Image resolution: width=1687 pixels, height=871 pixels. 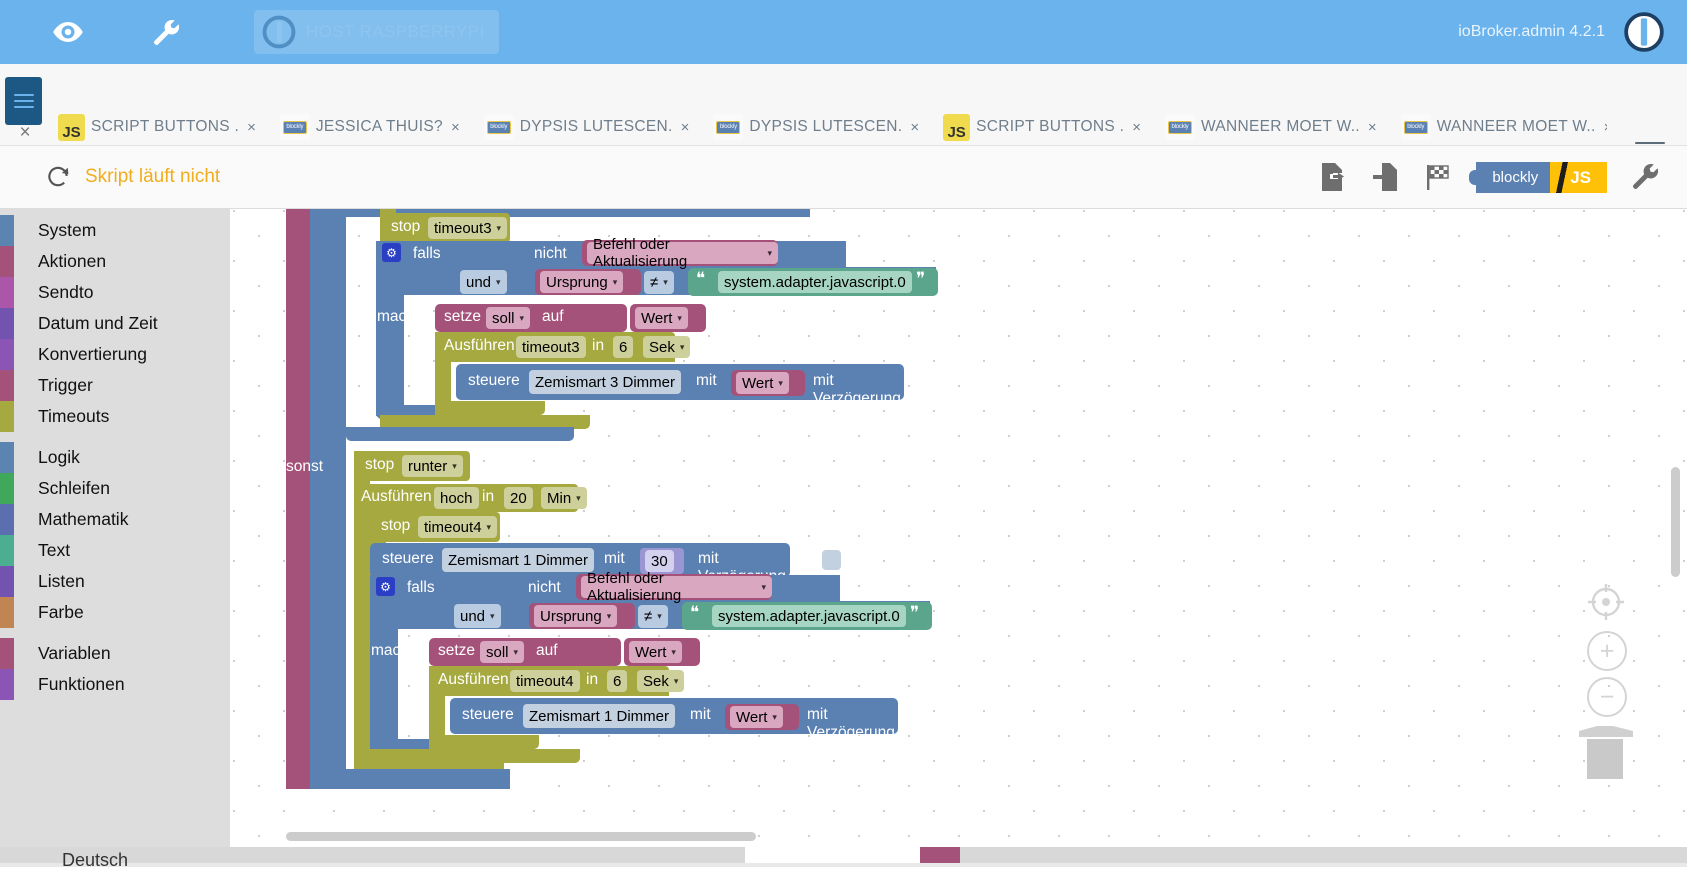 What do you see at coordinates (298, 499) in the screenshot?
I see `outer-trigger-block-spine` at bounding box center [298, 499].